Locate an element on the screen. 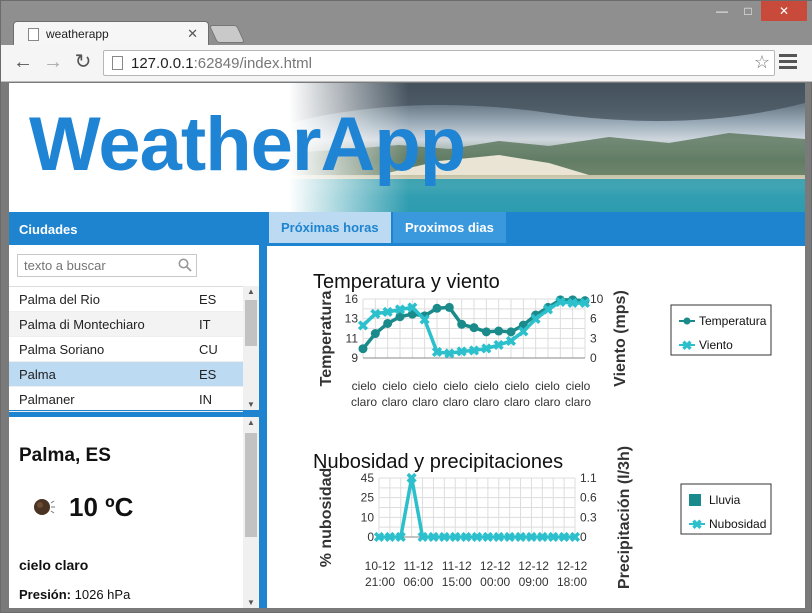  detail-scrollbar: ▲ ▼ is located at coordinates (251, 512).